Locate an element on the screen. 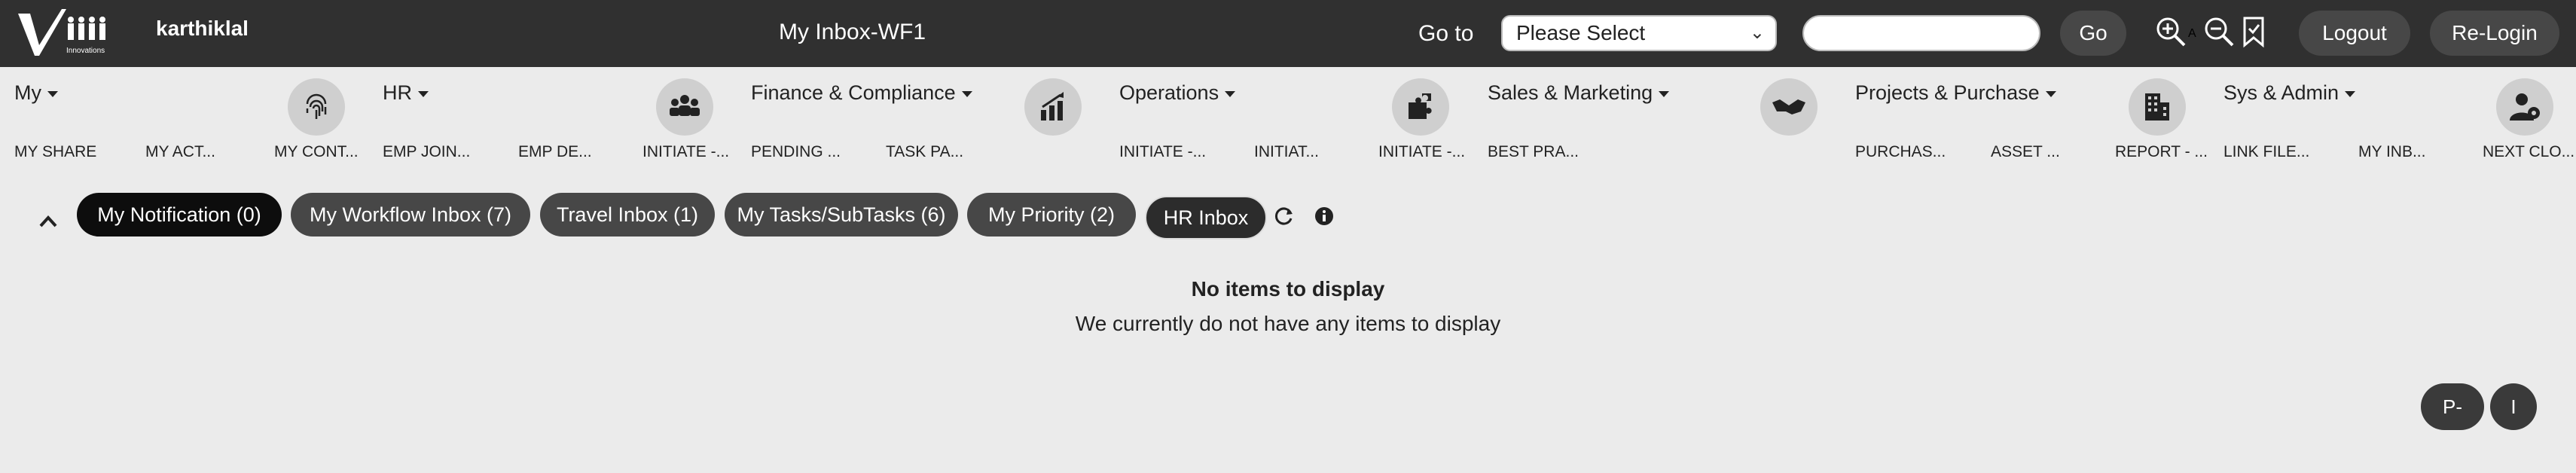  bar-chart-icon is located at coordinates (1053, 107).